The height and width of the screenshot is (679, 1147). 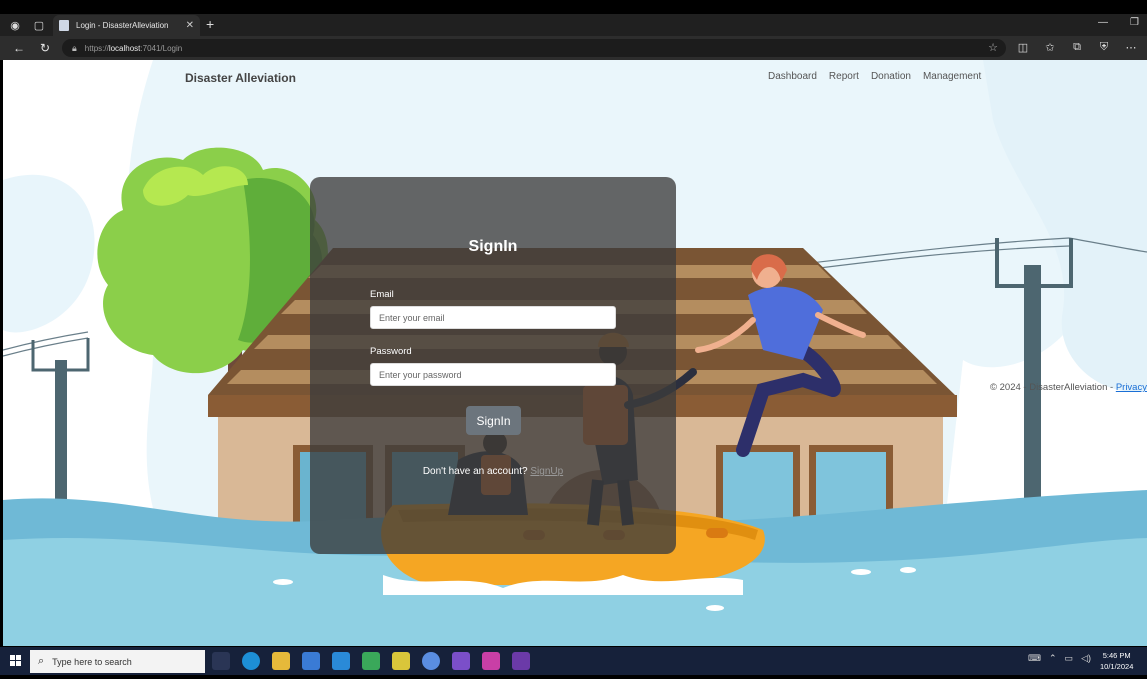 I want to click on site-footer: © 2024 - DisasterAlleviation - Privacy, so click(x=1068, y=387).